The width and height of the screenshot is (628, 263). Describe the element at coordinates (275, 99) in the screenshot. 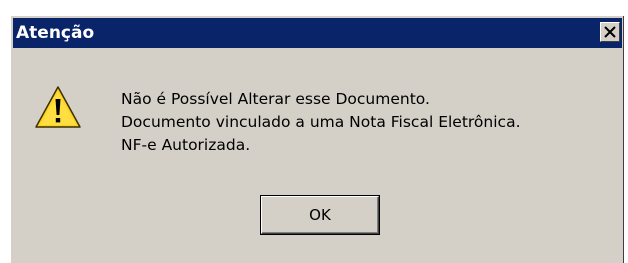

I see `message-line: Não é Possível Alterar esse Documento.` at that location.